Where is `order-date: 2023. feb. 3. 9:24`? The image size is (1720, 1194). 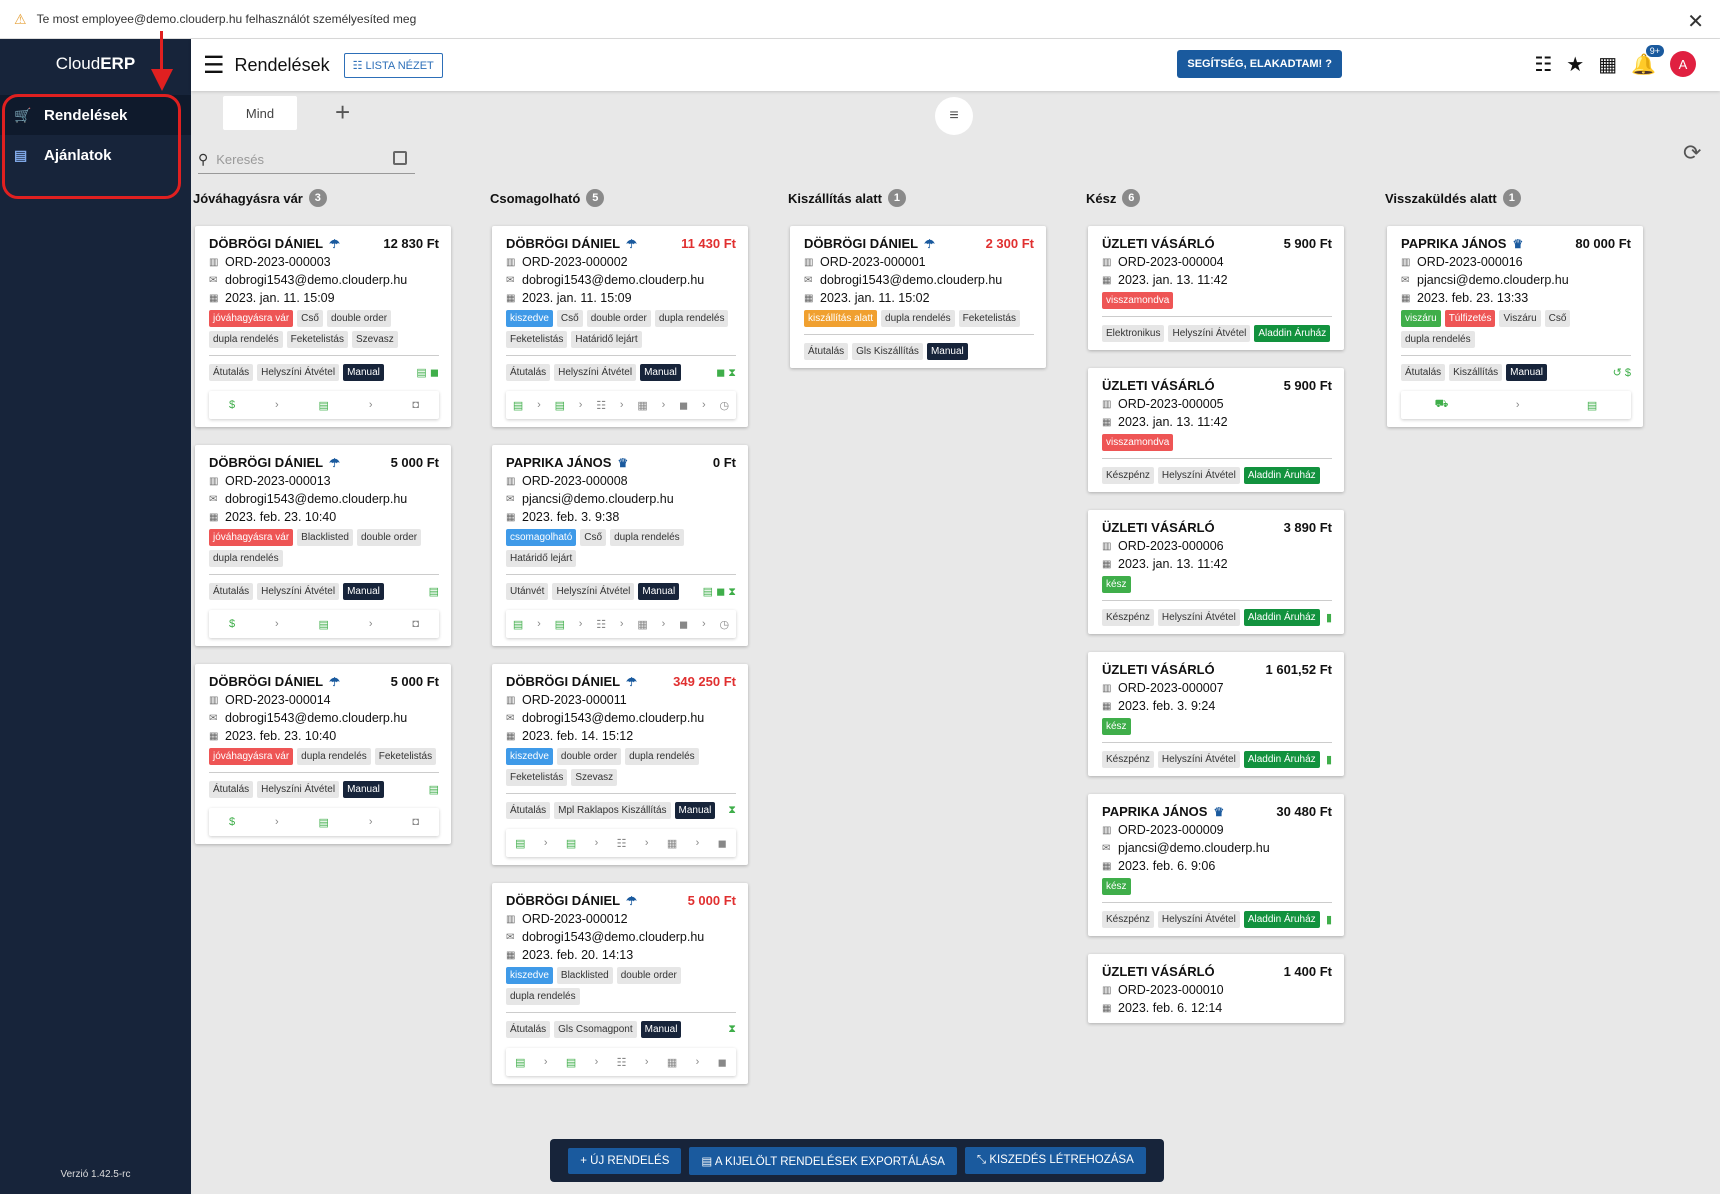
order-date: 2023. feb. 3. 9:24 is located at coordinates (1167, 706).